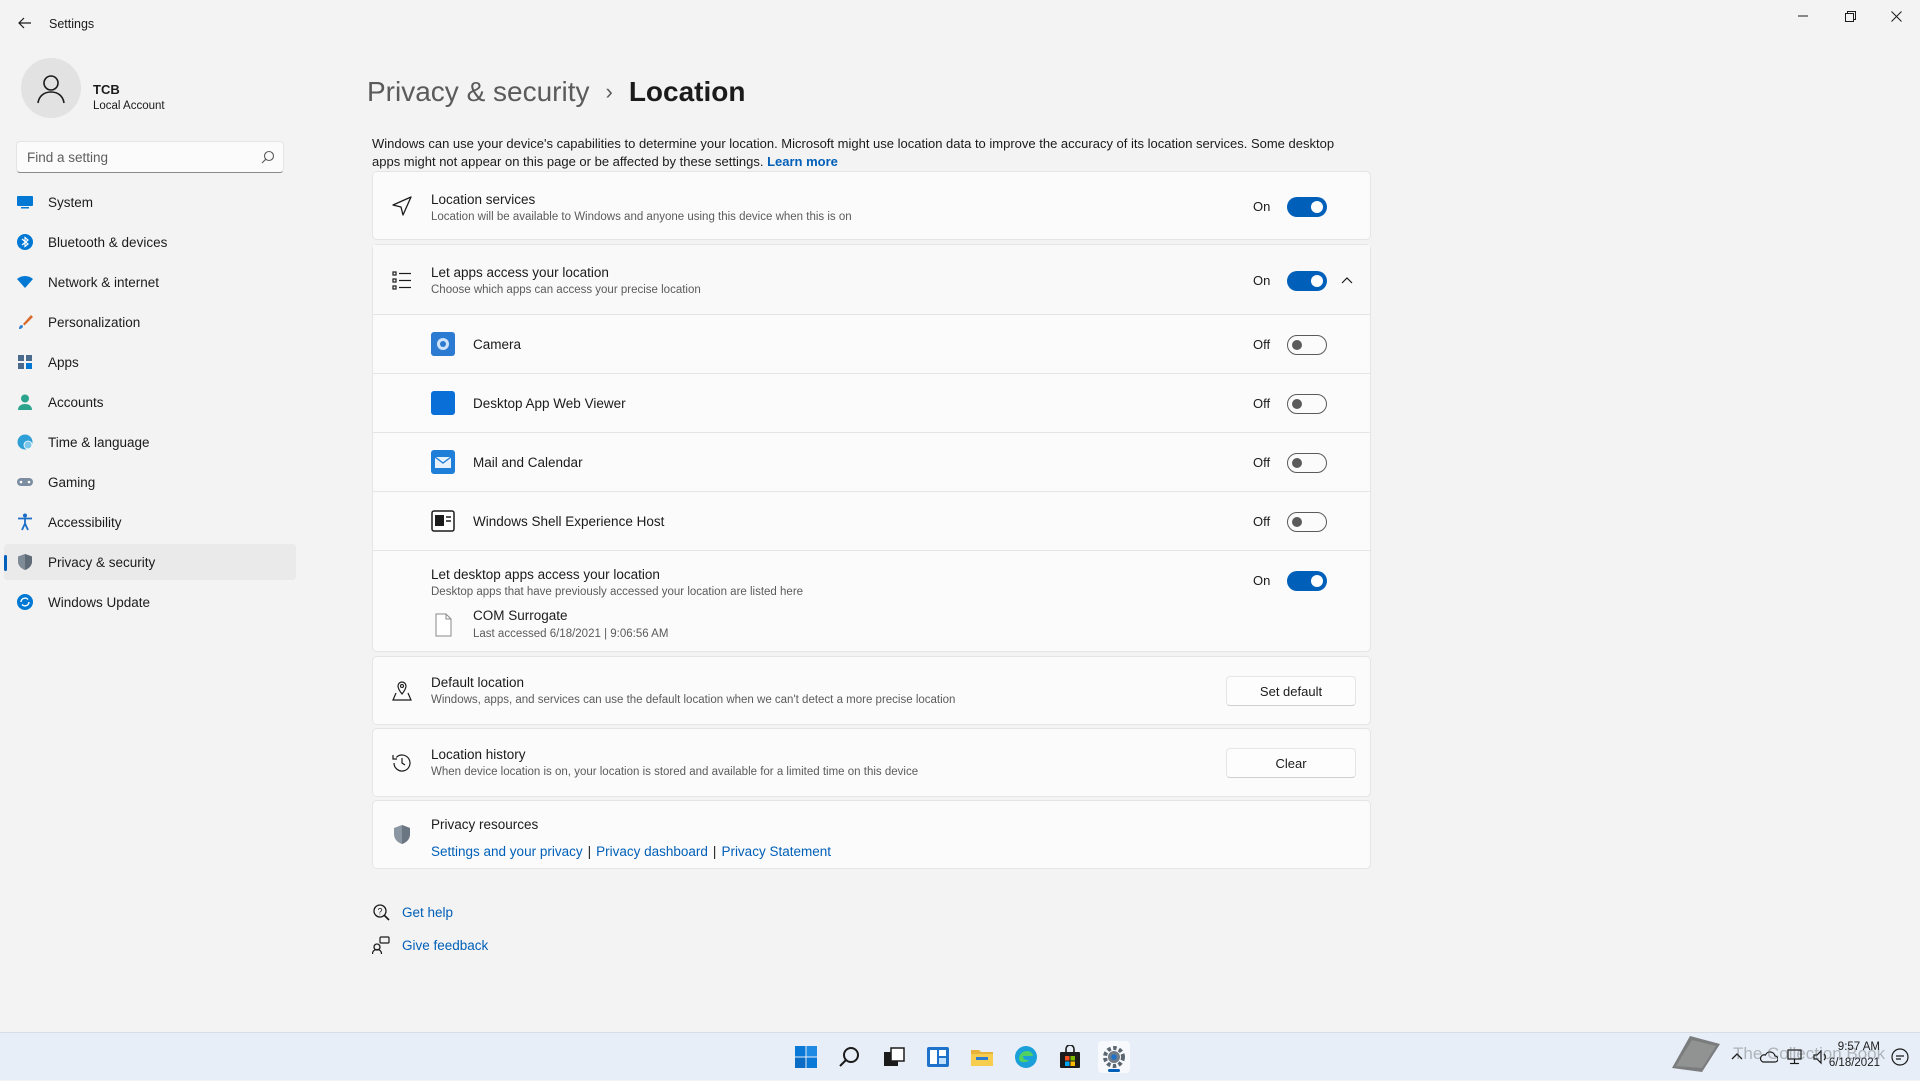  What do you see at coordinates (549, 403) in the screenshot?
I see `app-name: Desktop App Web Viewer` at bounding box center [549, 403].